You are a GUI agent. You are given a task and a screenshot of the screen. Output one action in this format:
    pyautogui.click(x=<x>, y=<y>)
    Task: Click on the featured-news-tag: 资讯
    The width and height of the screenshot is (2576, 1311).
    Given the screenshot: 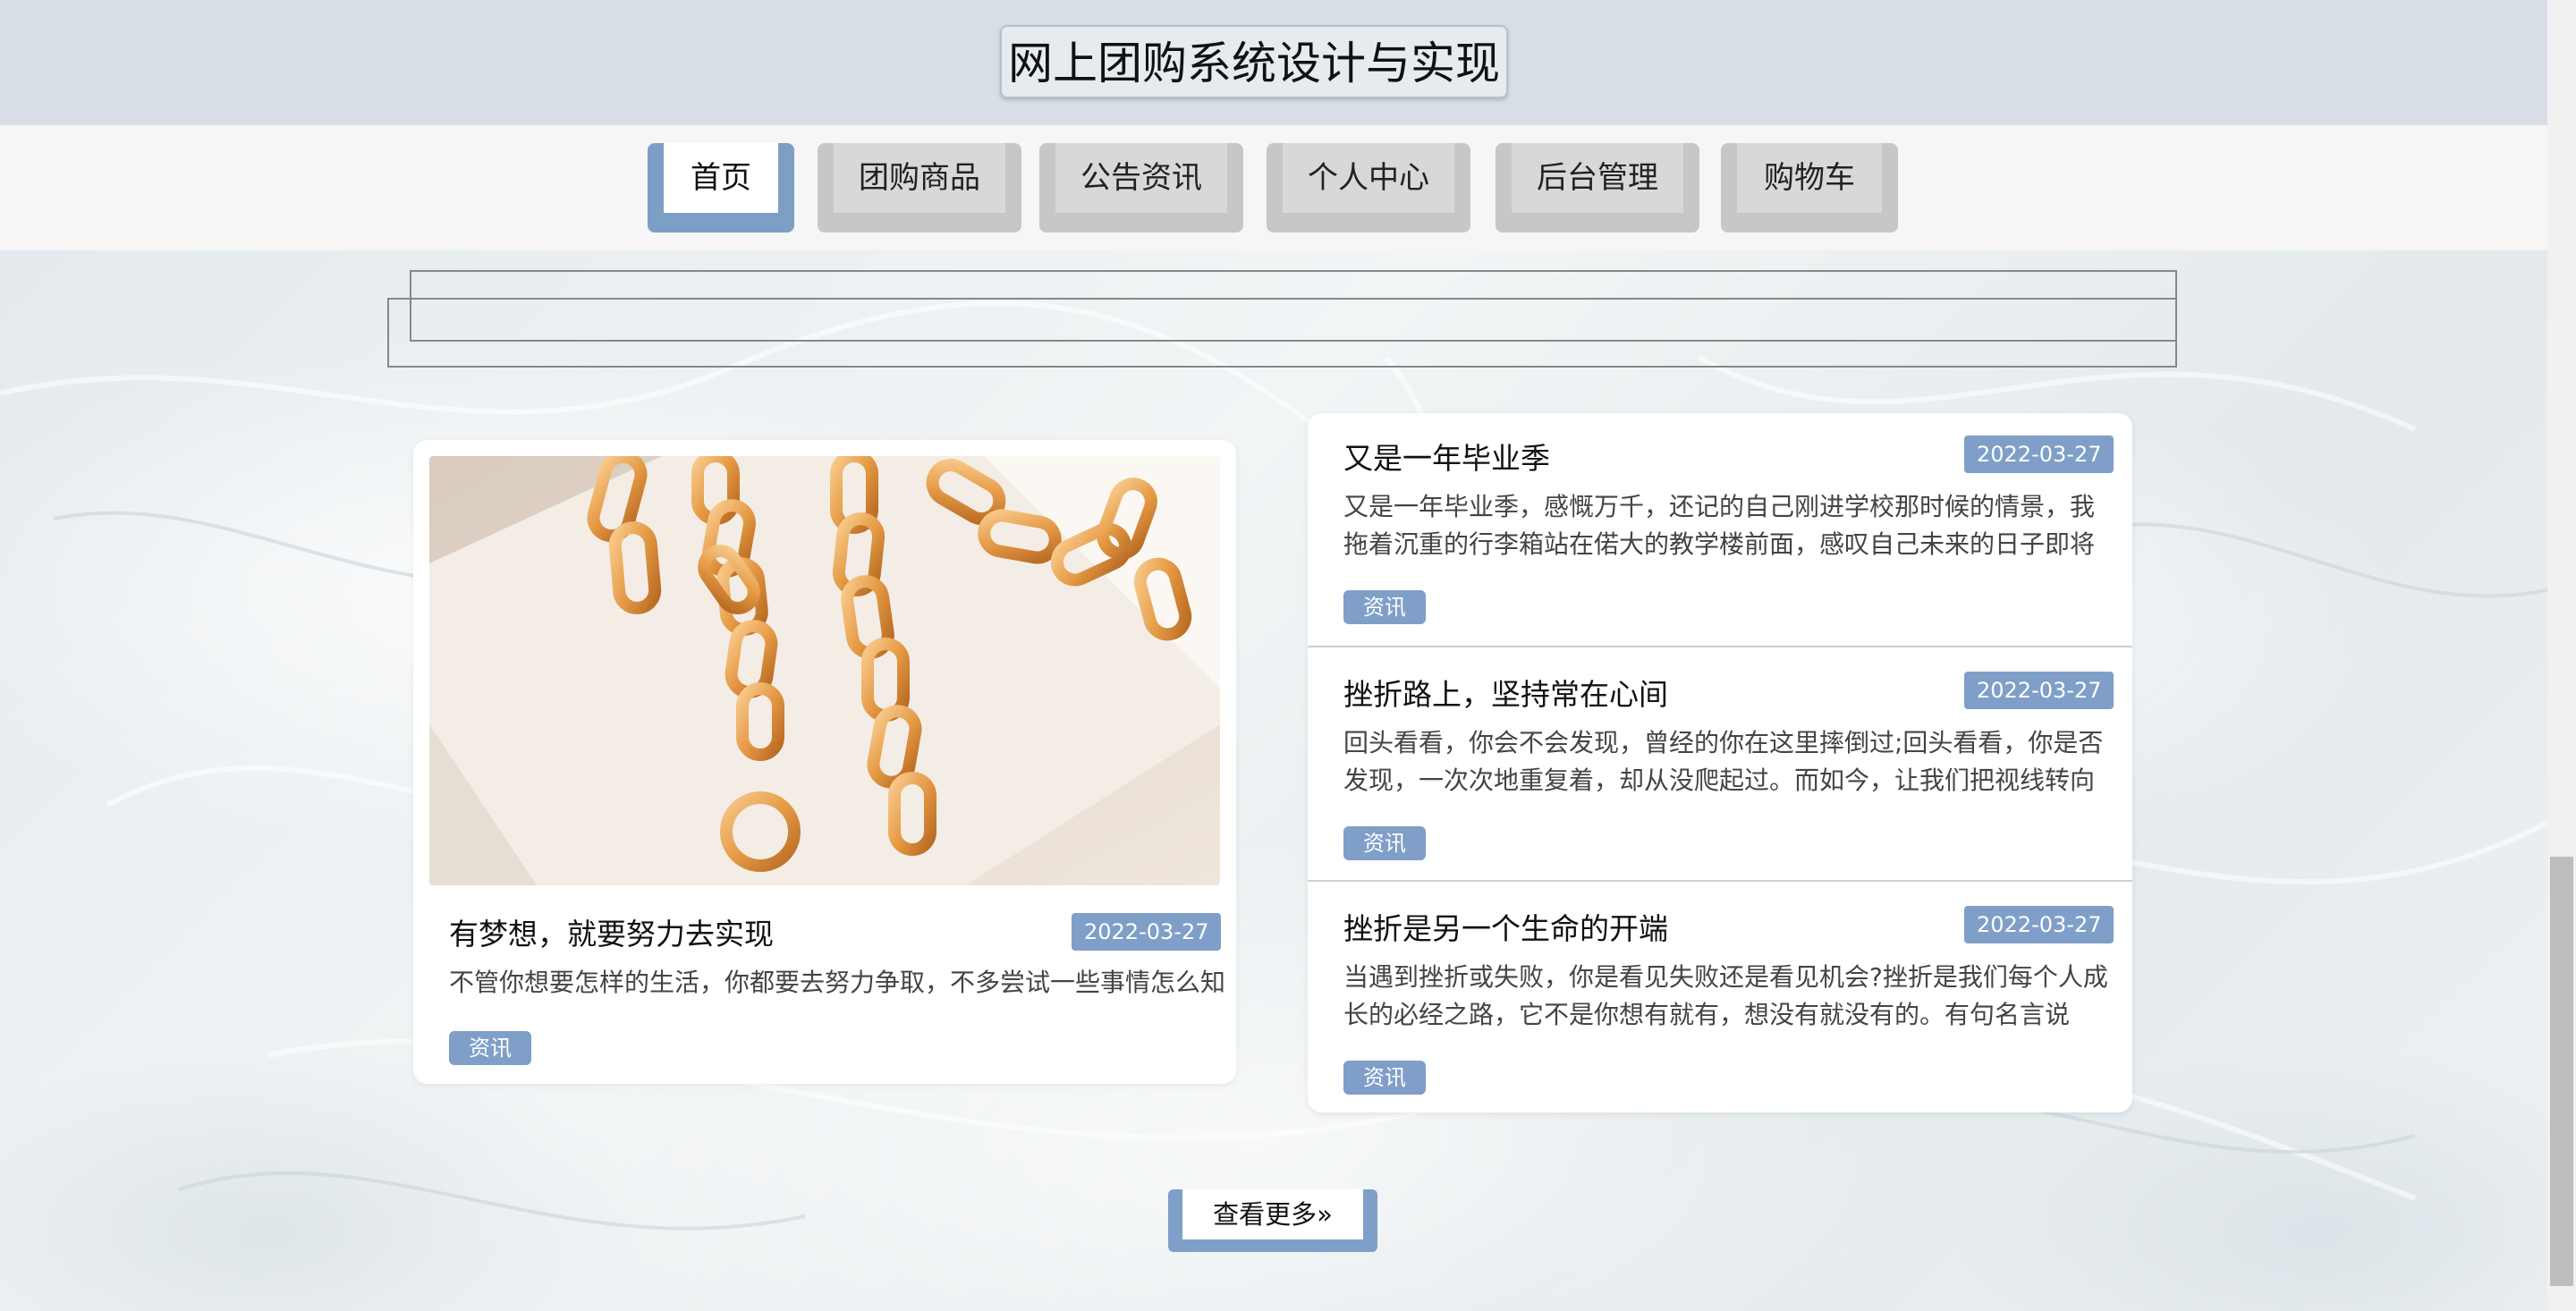 What is the action you would take?
    pyautogui.click(x=490, y=1048)
    